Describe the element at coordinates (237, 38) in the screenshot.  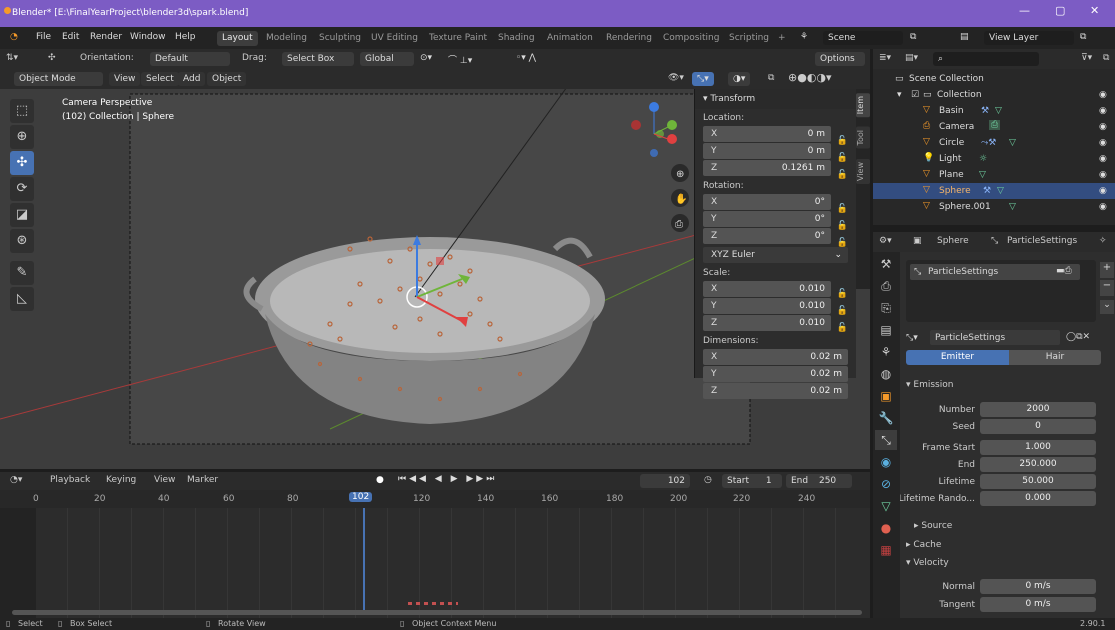
I see `tab-layout: Layout` at that location.